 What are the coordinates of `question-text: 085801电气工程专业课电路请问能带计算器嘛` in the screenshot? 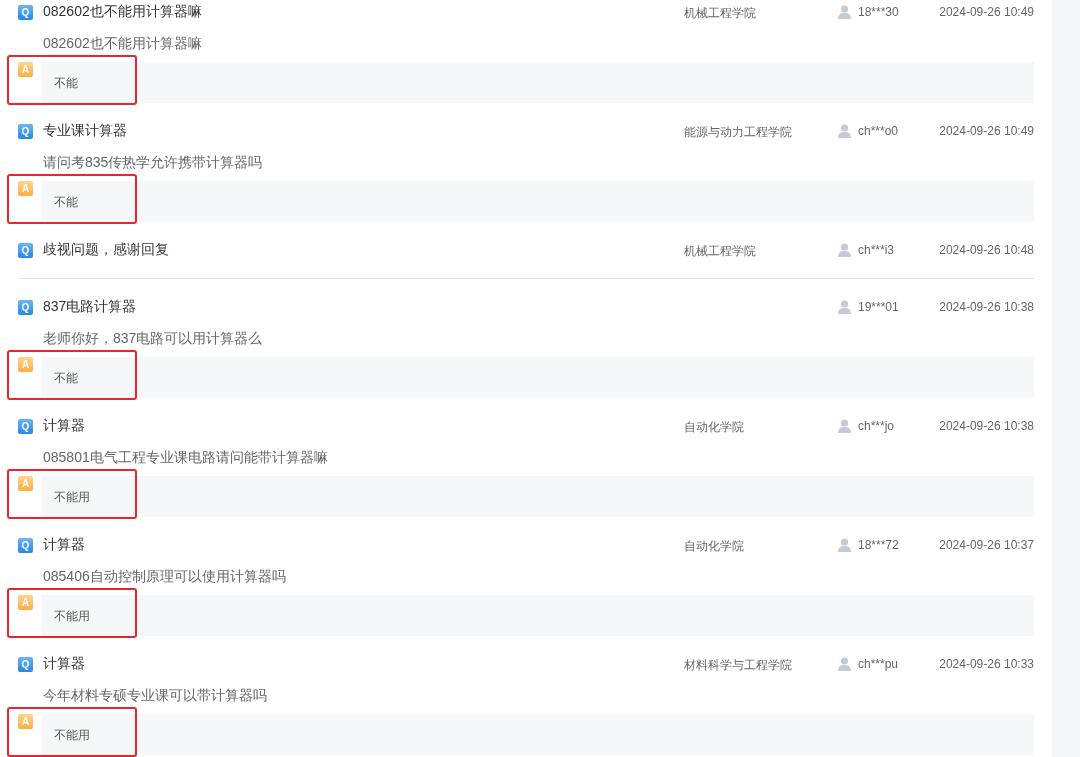 It's located at (185, 457).